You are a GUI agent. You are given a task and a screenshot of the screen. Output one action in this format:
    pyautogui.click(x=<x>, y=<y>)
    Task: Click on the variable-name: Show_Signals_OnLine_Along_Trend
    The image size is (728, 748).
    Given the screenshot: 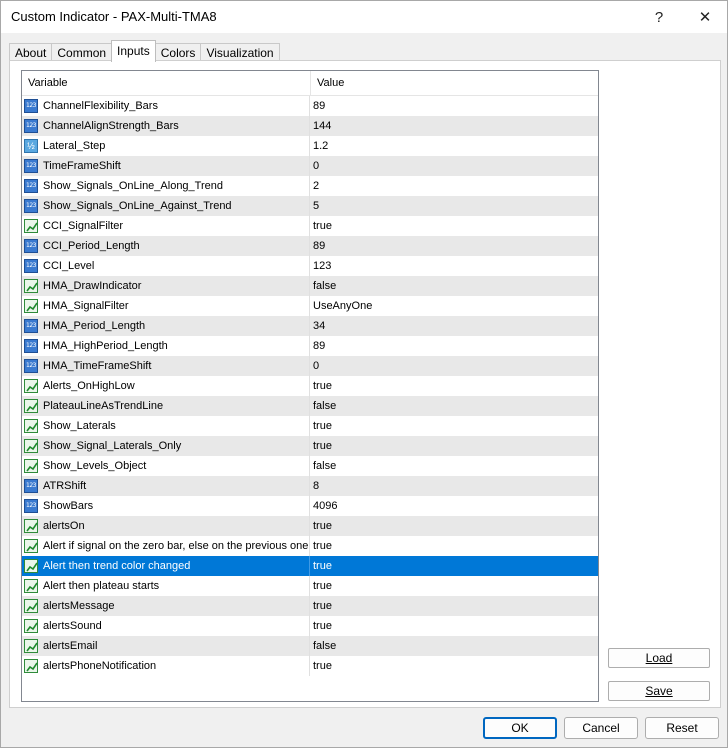 What is the action you would take?
    pyautogui.click(x=133, y=186)
    